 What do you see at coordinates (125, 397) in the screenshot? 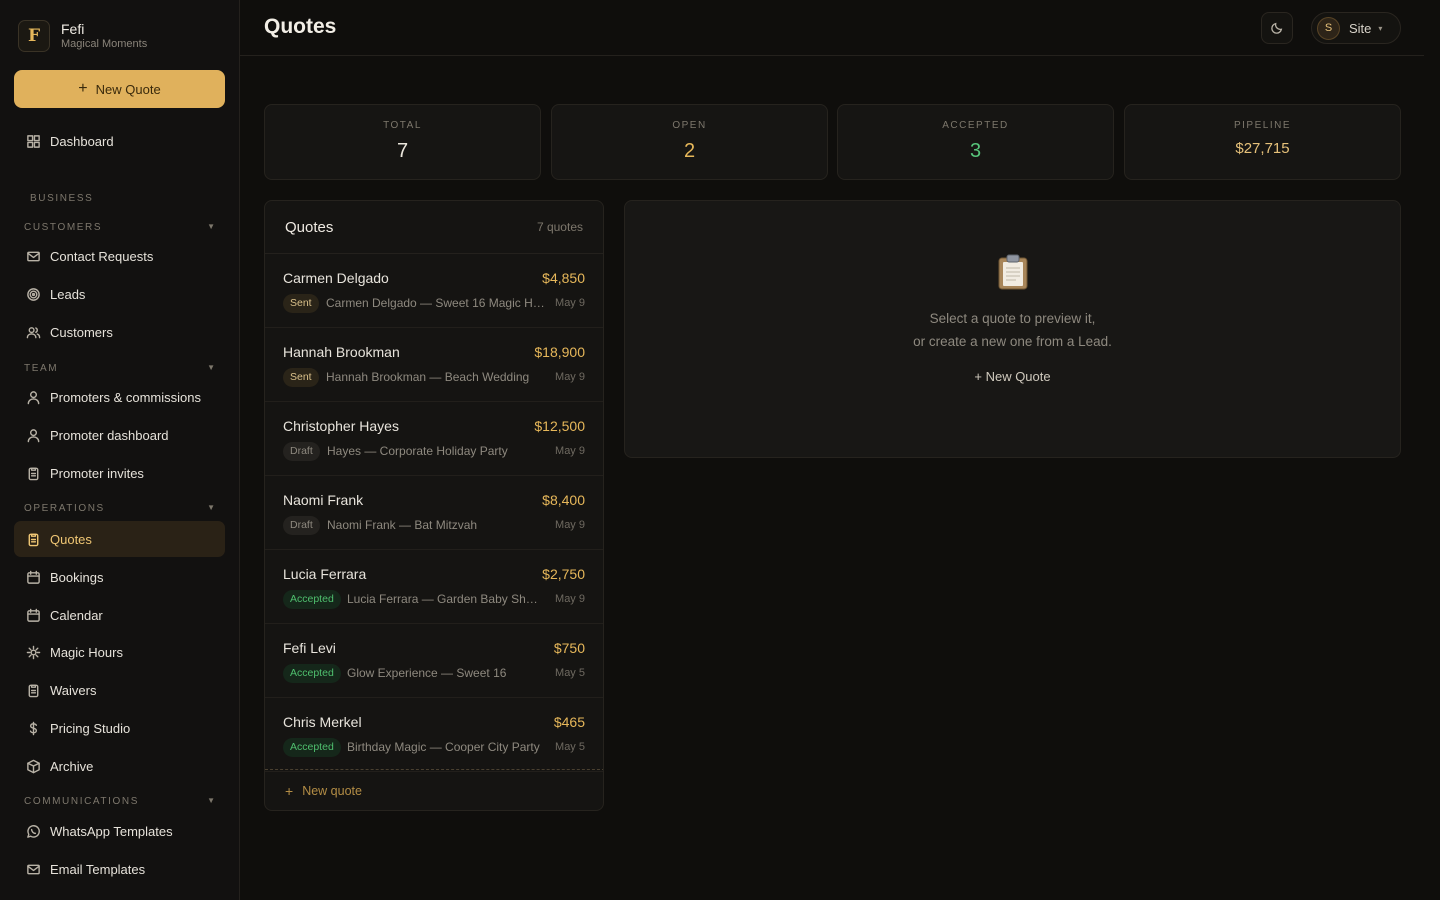
I see `sidebar-item-label: Promoters & commissions` at bounding box center [125, 397].